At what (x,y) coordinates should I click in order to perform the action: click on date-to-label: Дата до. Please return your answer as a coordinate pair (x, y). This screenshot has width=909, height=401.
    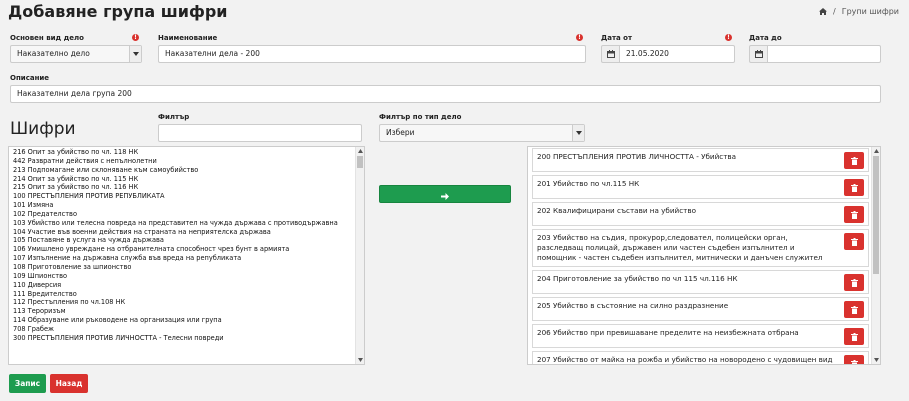
    Looking at the image, I should click on (765, 38).